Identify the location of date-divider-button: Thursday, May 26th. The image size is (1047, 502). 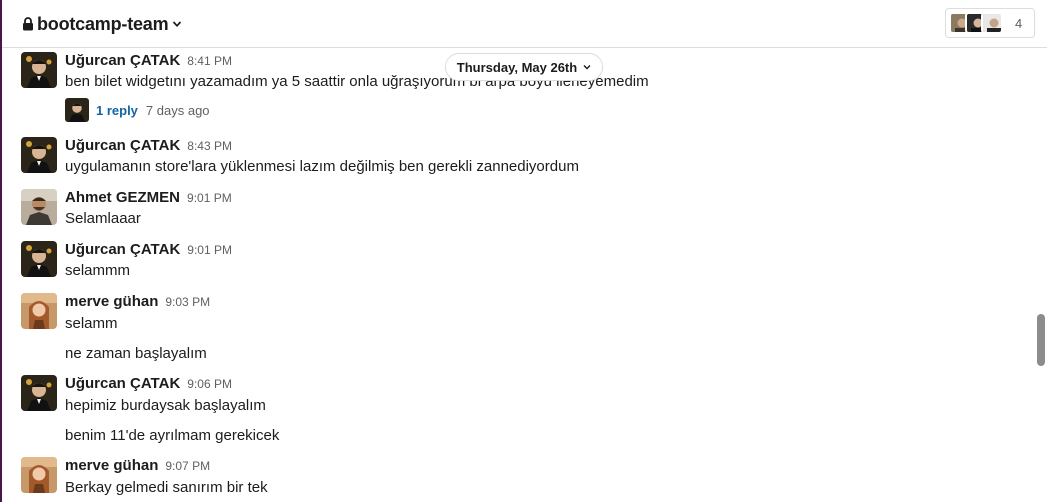
(524, 67).